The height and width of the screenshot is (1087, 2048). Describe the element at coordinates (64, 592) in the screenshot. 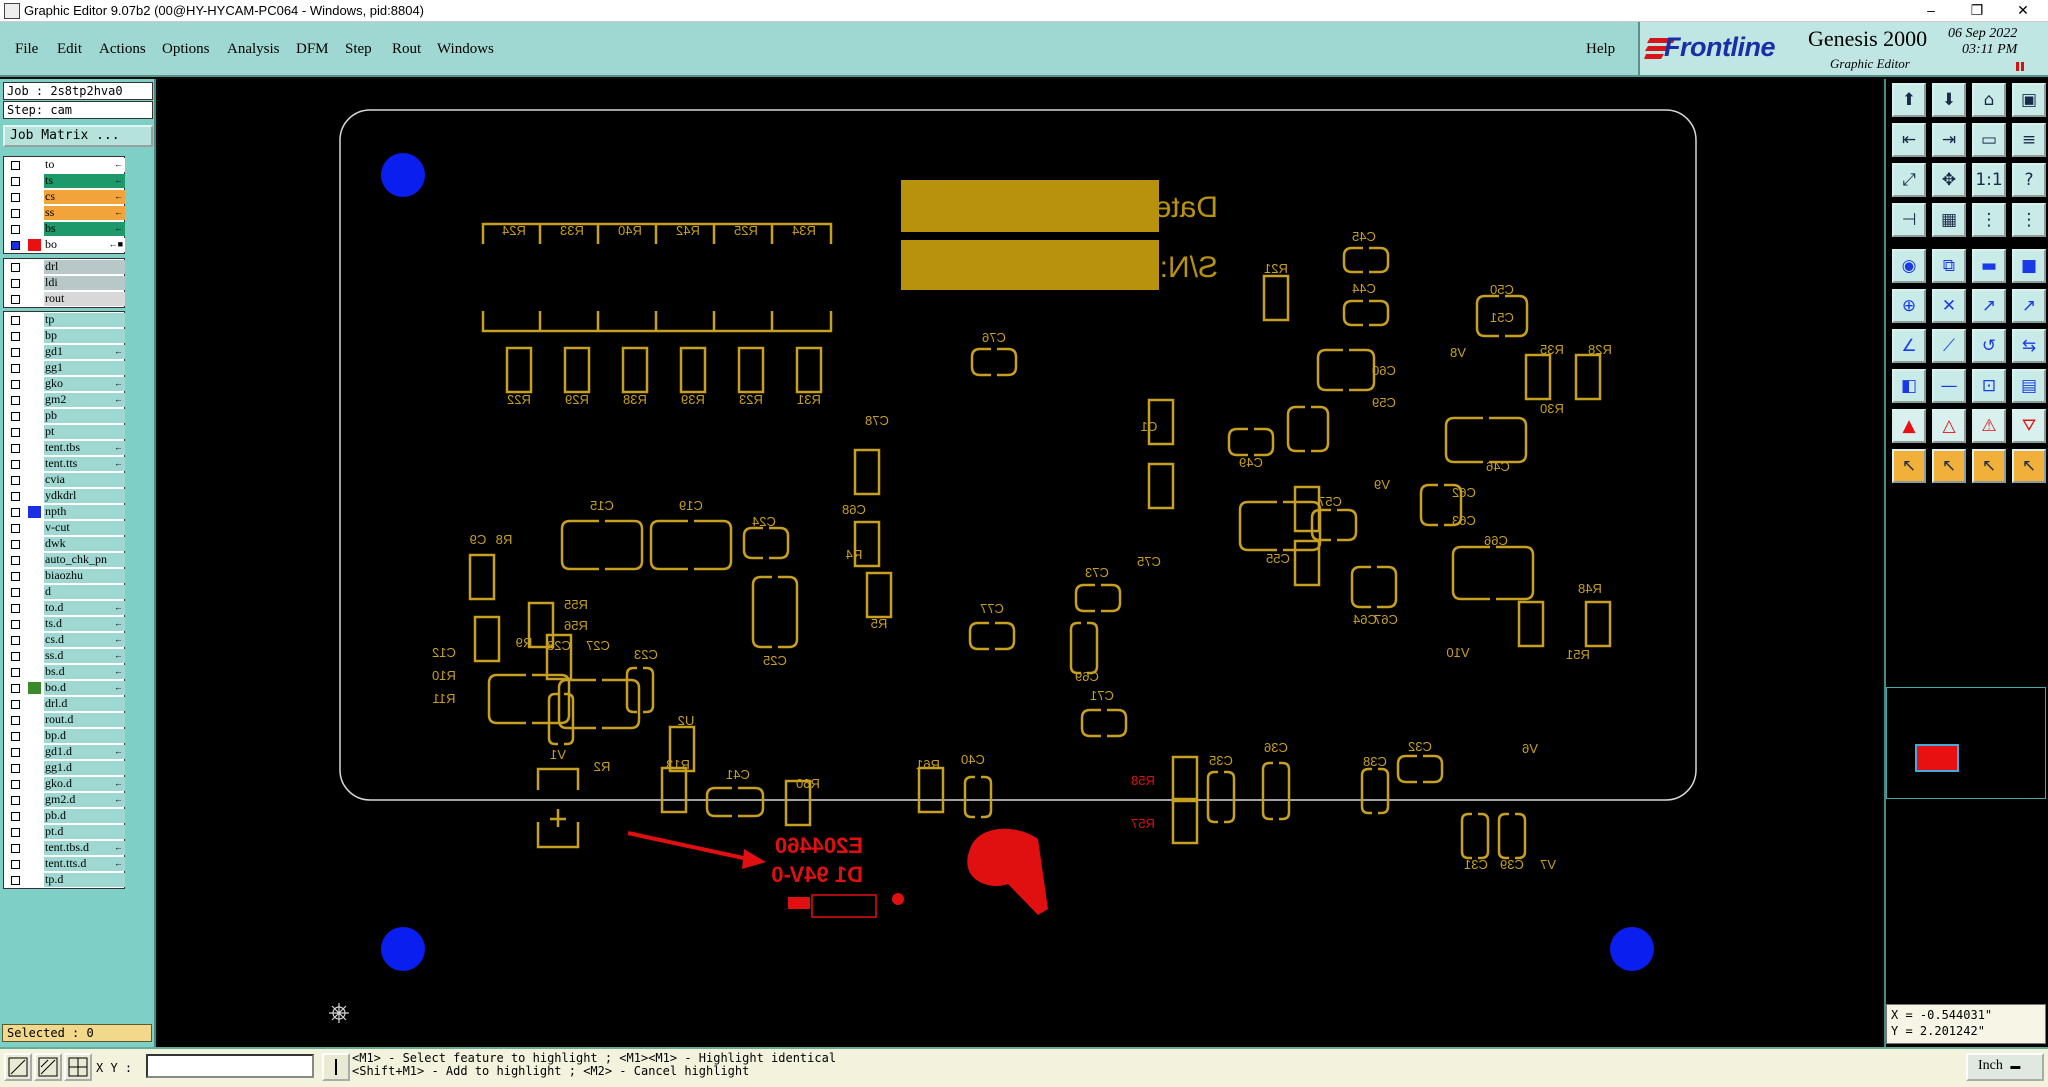

I see `layer-row-d: d` at that location.